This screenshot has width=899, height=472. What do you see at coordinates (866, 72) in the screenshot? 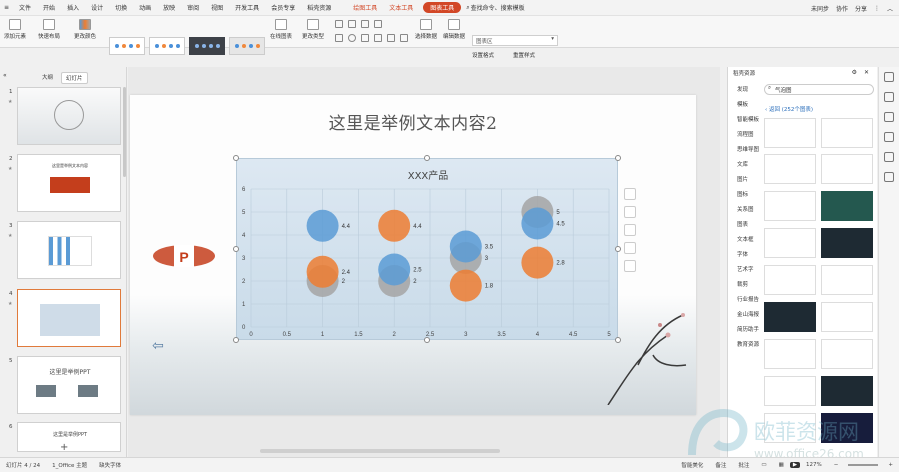
I see `close-icon: ✕` at bounding box center [866, 72].